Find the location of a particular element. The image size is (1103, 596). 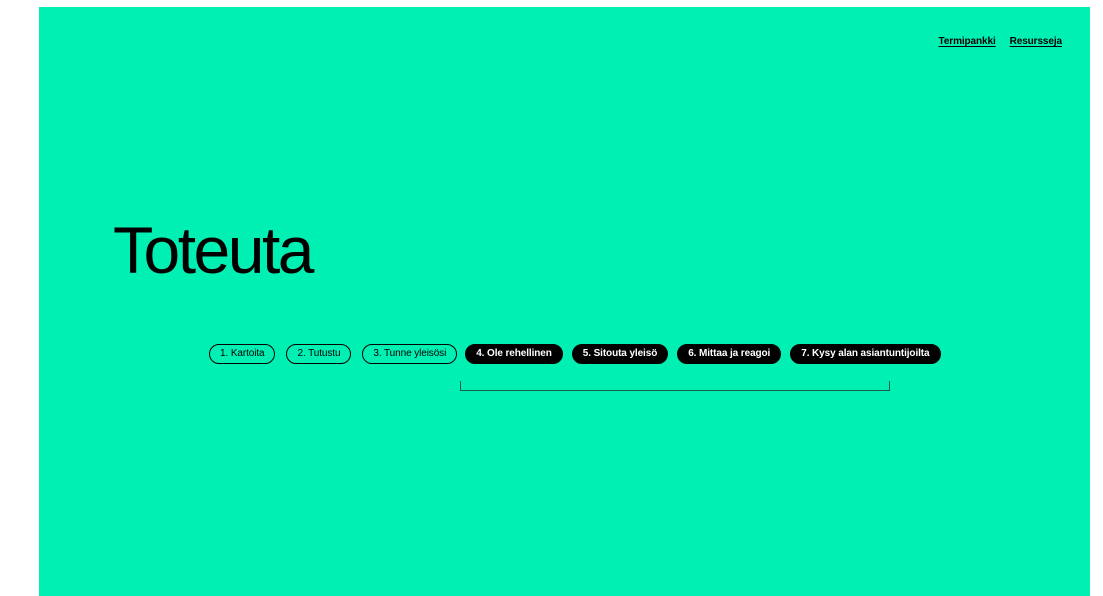

step-1-button: 1. Kartoita is located at coordinates (242, 354).